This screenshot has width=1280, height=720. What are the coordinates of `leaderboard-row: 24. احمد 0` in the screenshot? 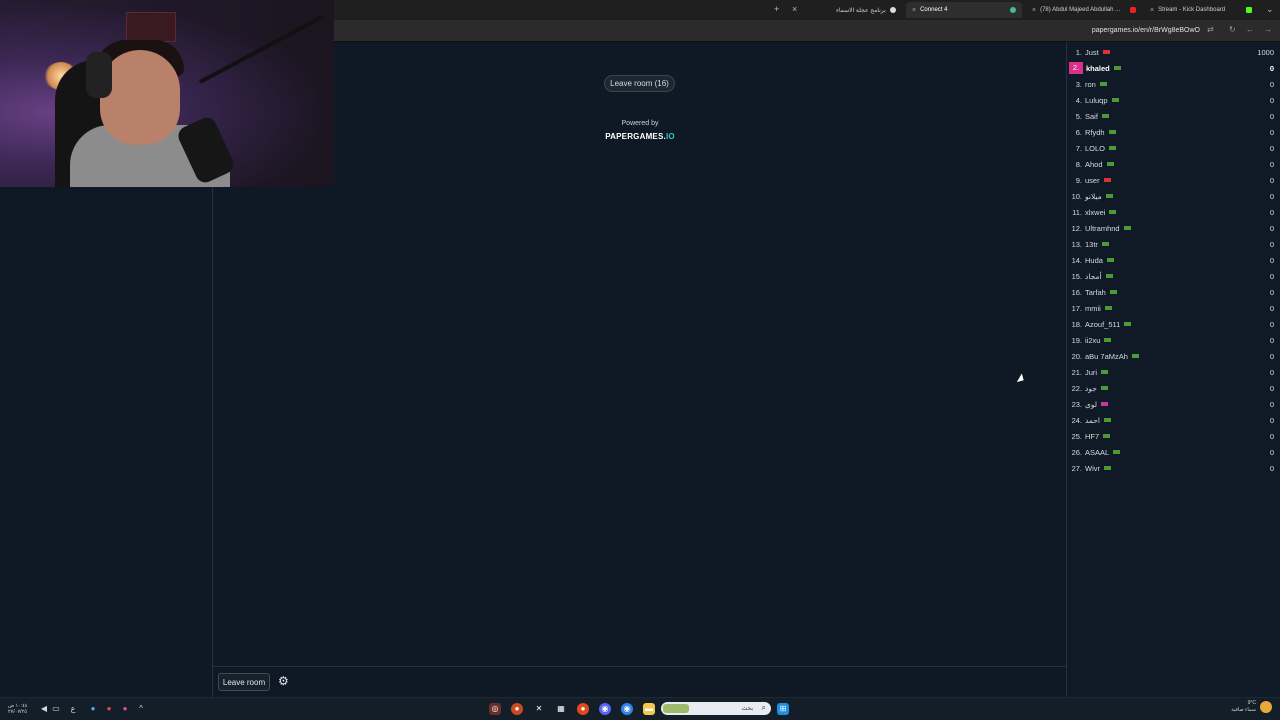 It's located at (1173, 420).